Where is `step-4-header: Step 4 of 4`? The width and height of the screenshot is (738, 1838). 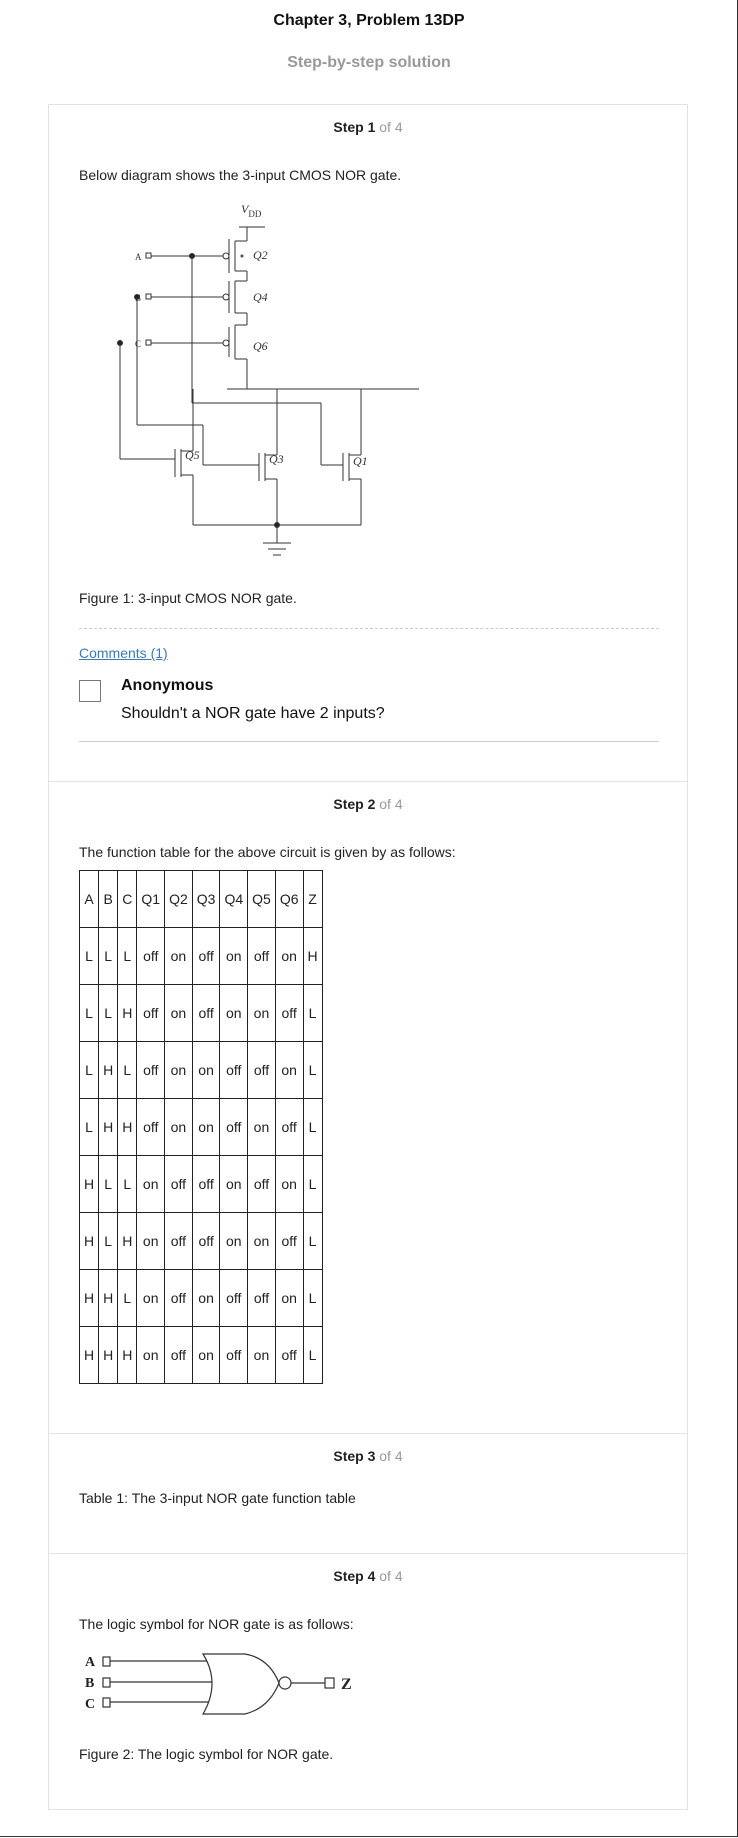
step-4-header: Step 4 of 4 is located at coordinates (368, 1576).